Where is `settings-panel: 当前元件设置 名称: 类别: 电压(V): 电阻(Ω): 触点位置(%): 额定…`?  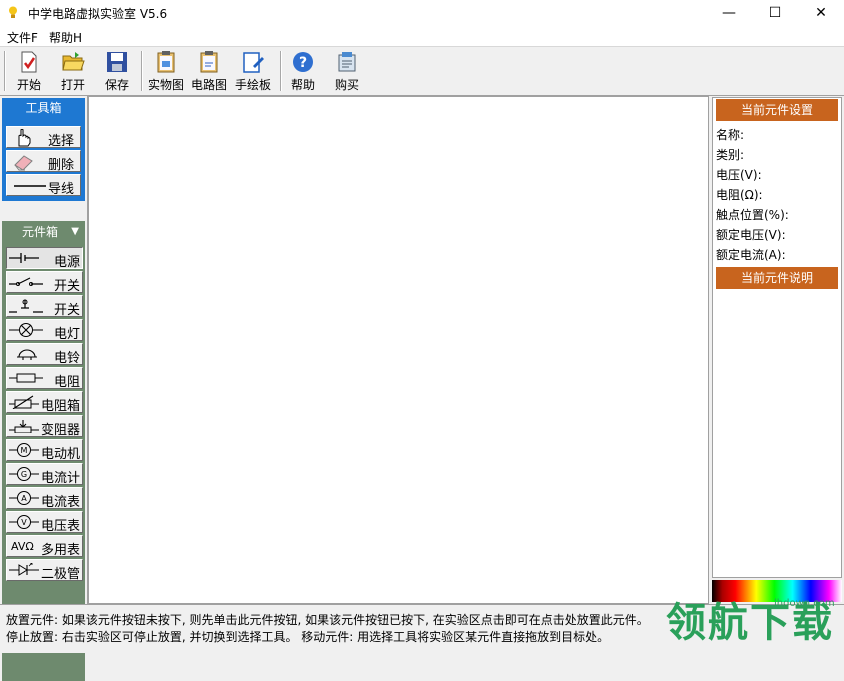
settings-panel: 当前元件设置 名称: 类别: 电压(V): 电阻(Ω): 触点位置(%): 额定… is located at coordinates (777, 337).